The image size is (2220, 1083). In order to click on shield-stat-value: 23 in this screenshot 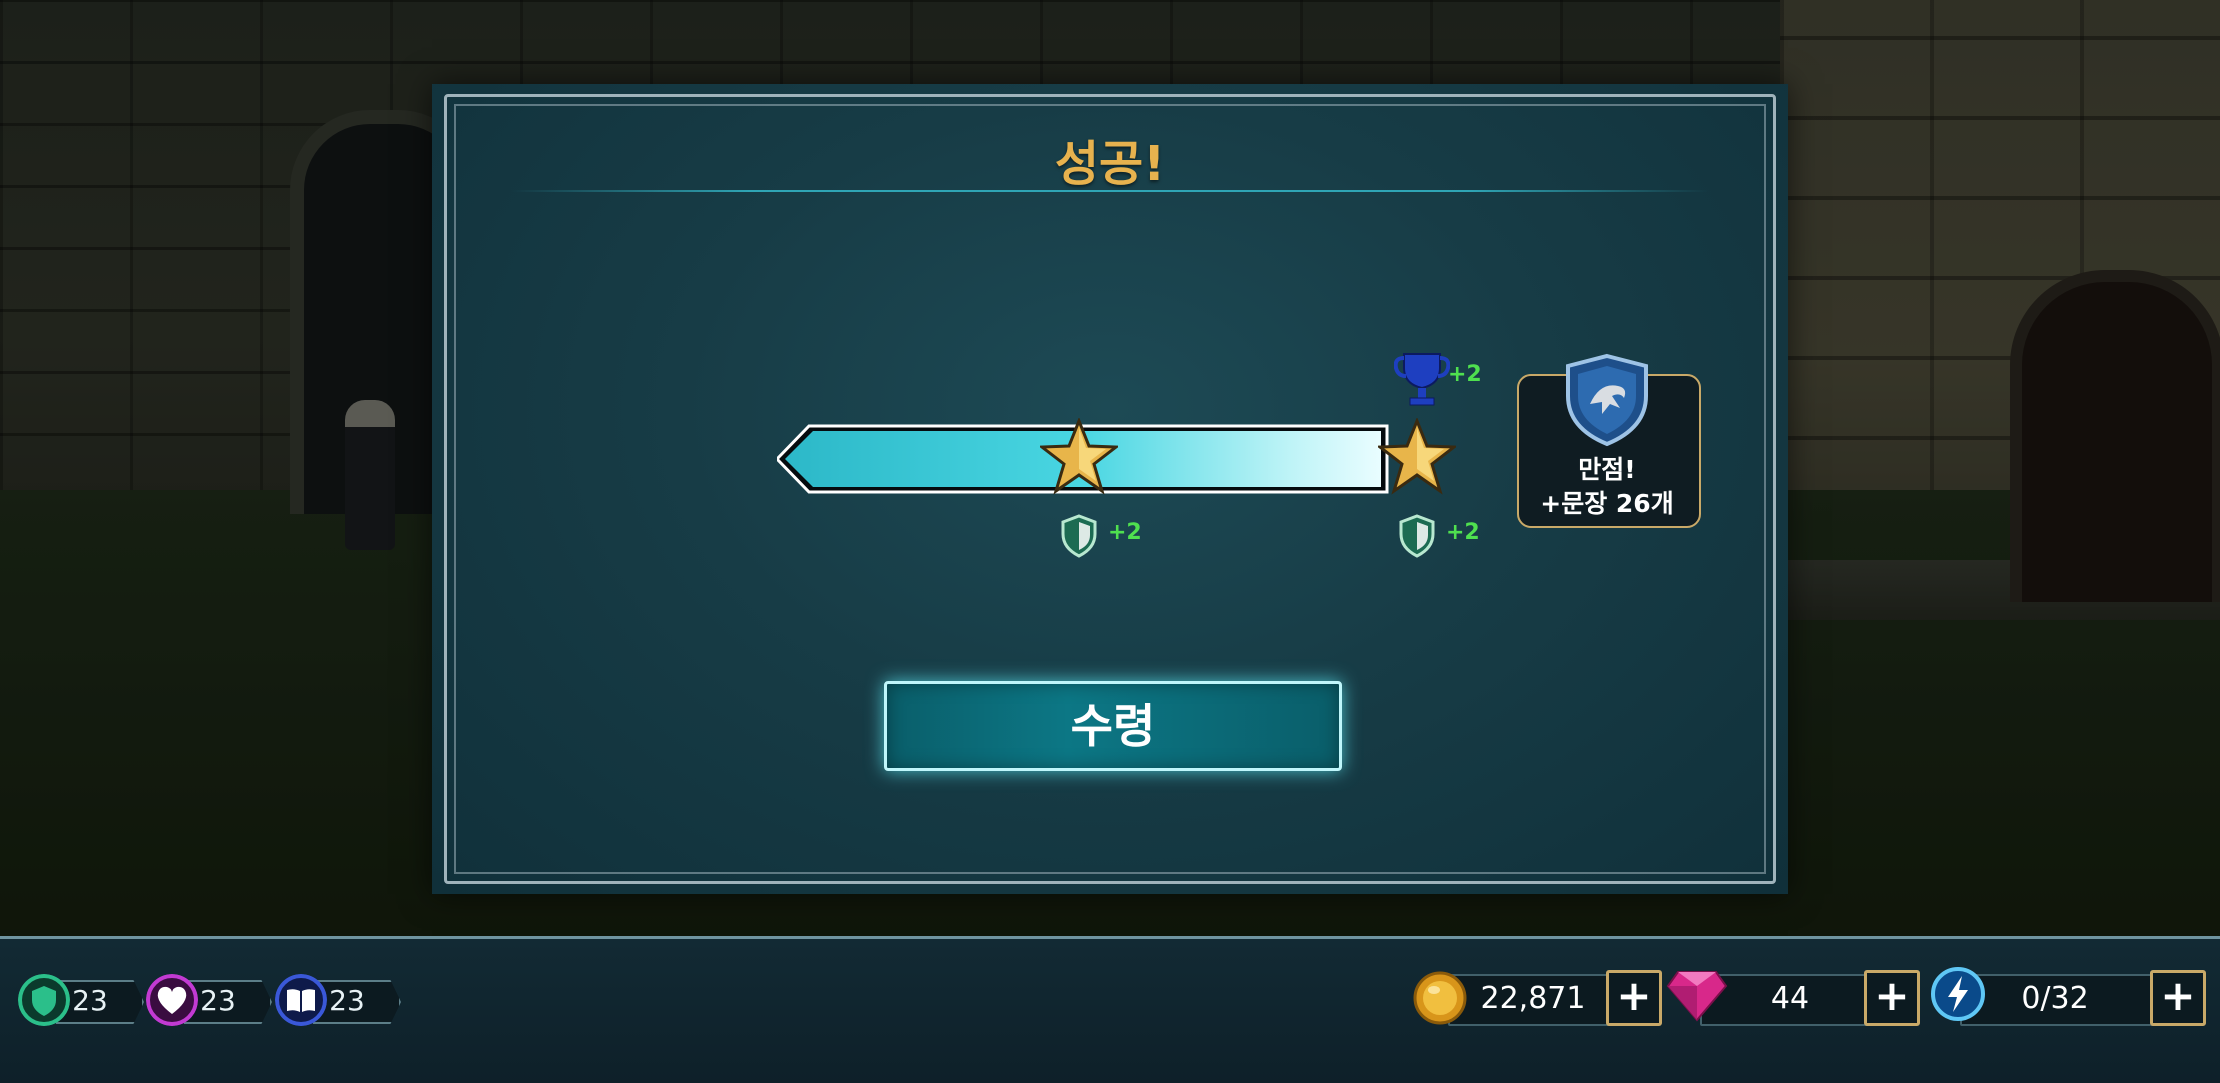, I will do `click(90, 1000)`.